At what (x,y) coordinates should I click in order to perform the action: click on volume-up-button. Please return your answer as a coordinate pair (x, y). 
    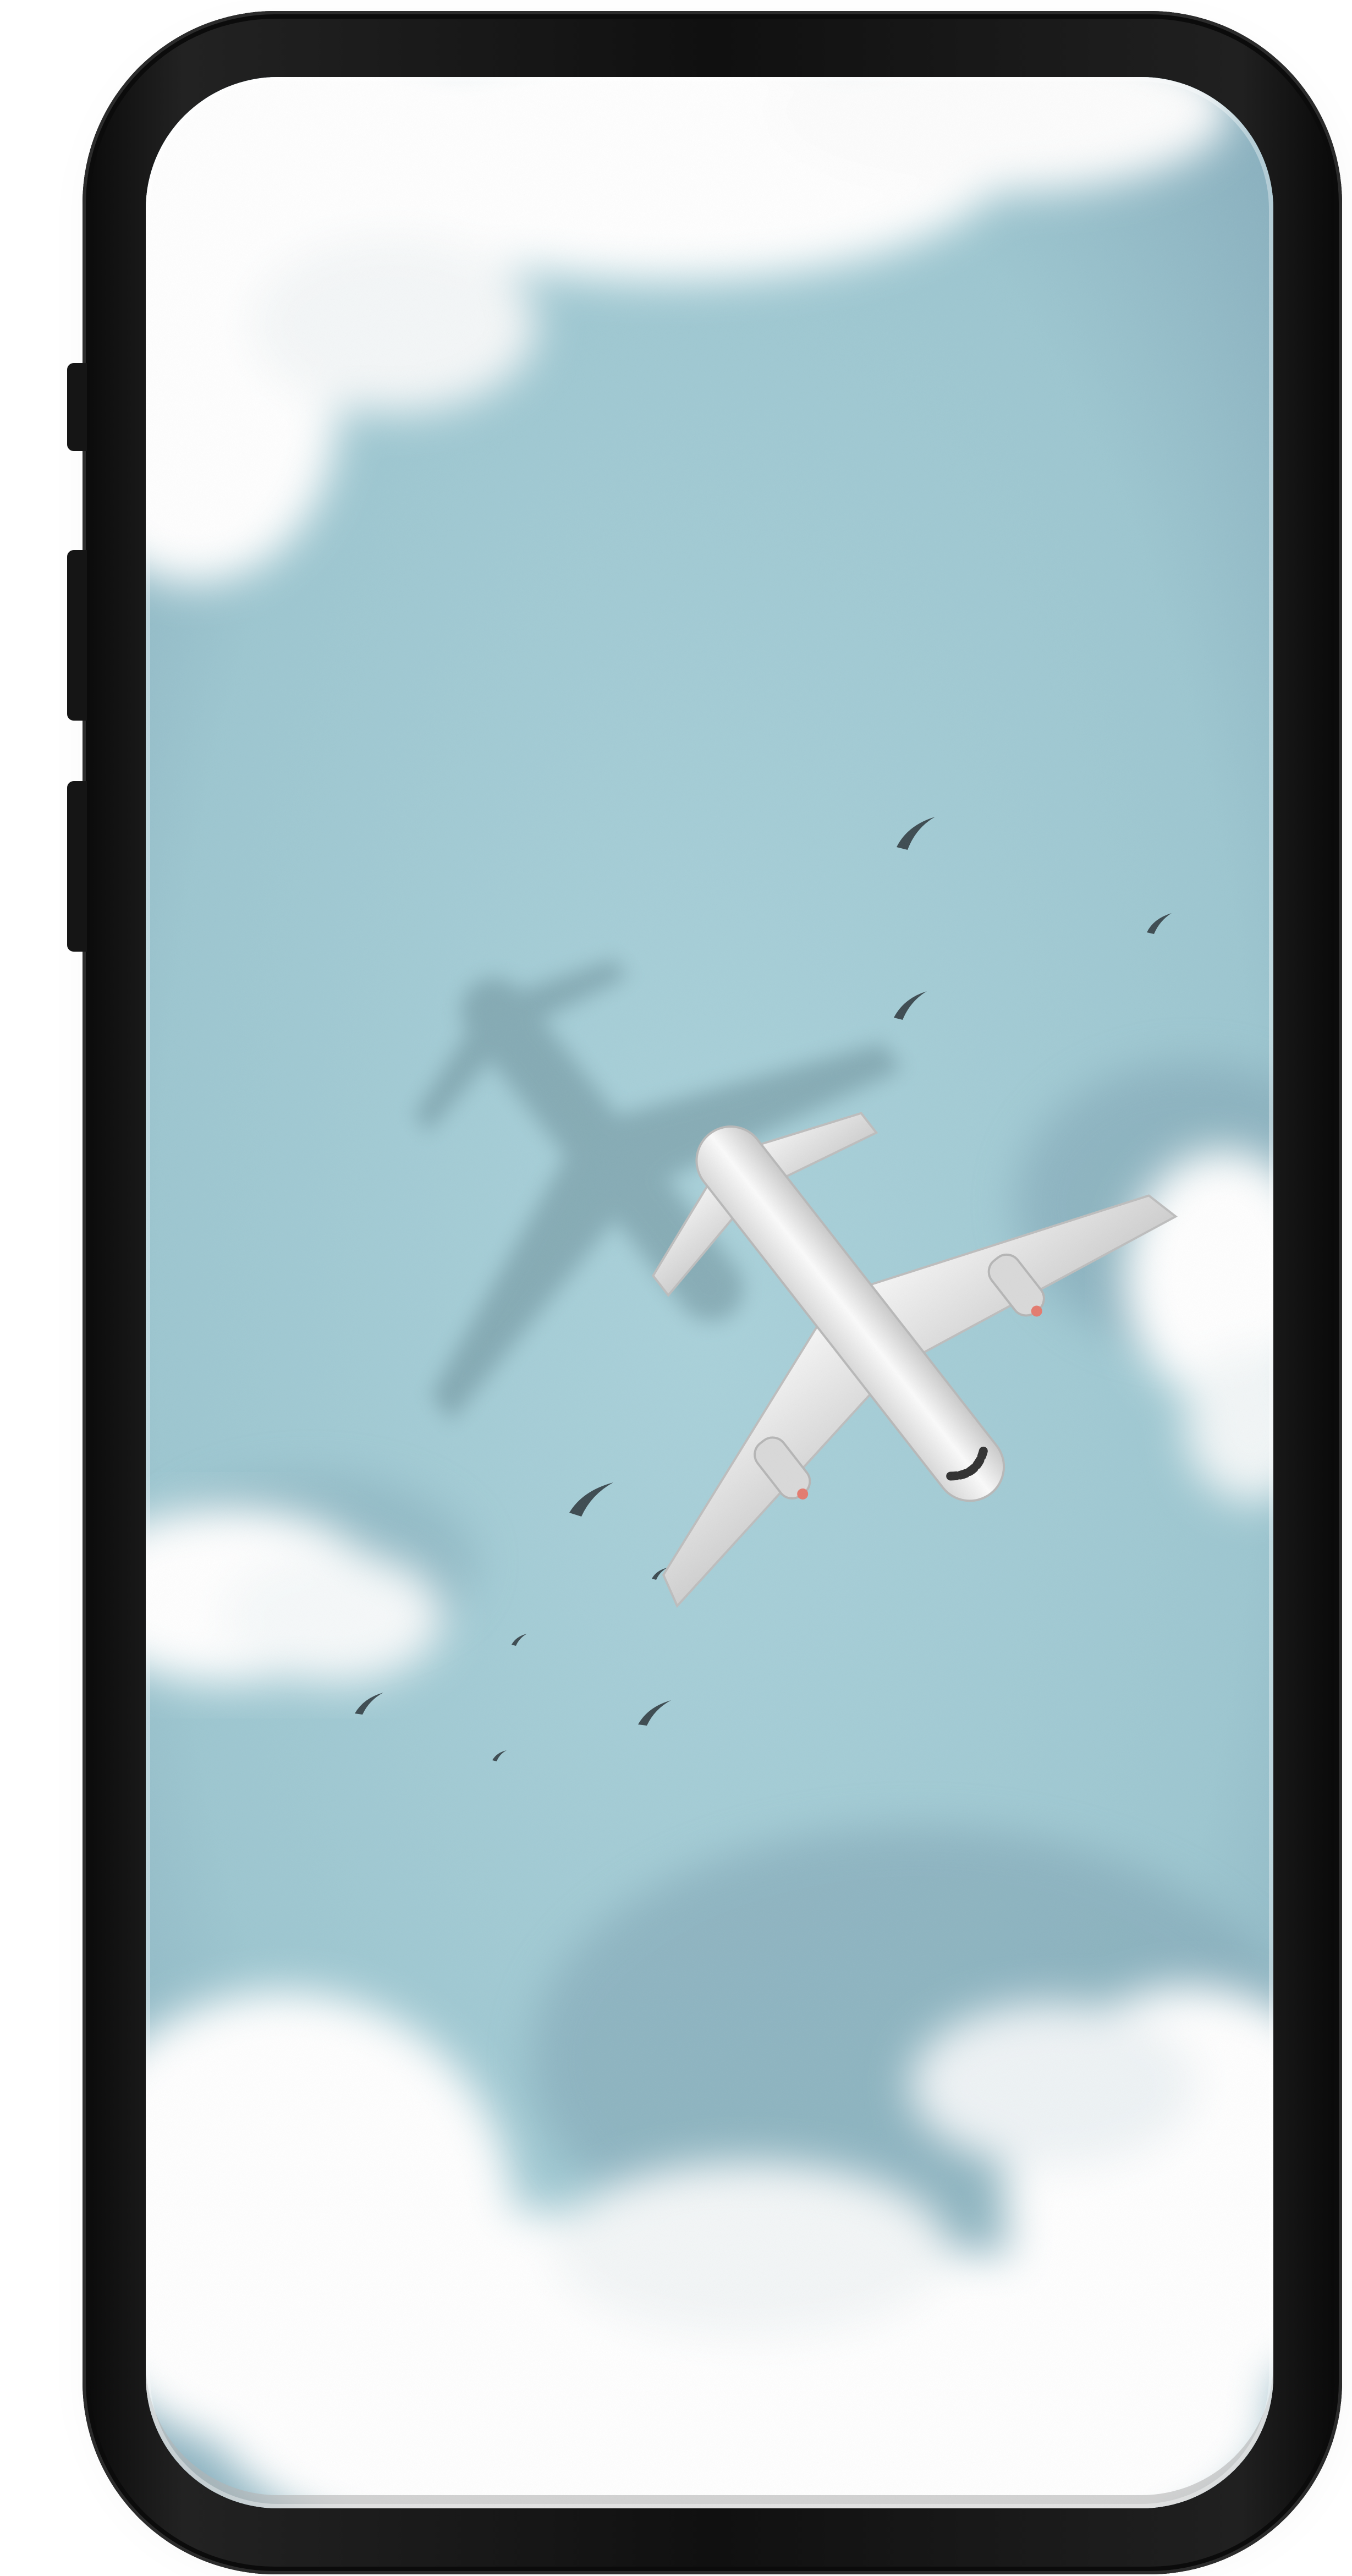
    Looking at the image, I should click on (77, 635).